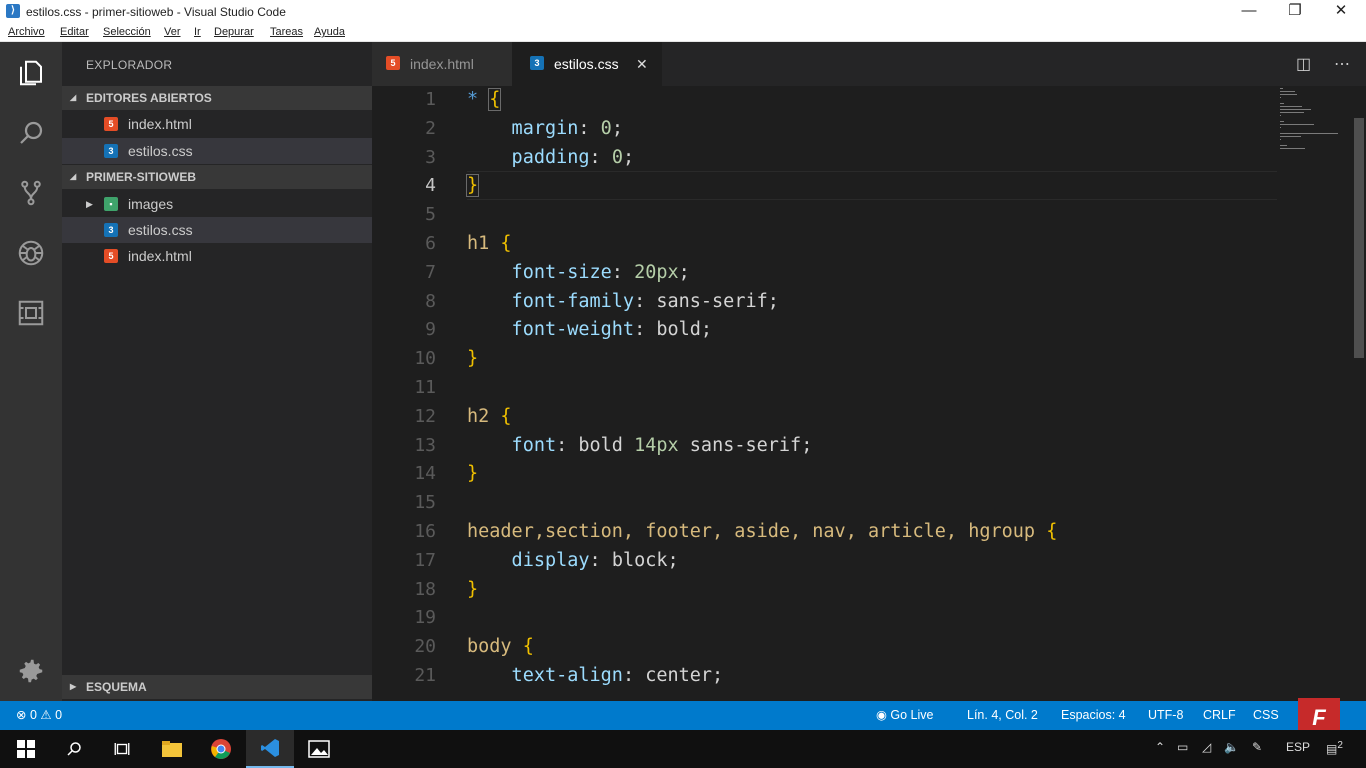 The width and height of the screenshot is (1366, 768). I want to click on menu-ver: Ver, so click(172, 32).